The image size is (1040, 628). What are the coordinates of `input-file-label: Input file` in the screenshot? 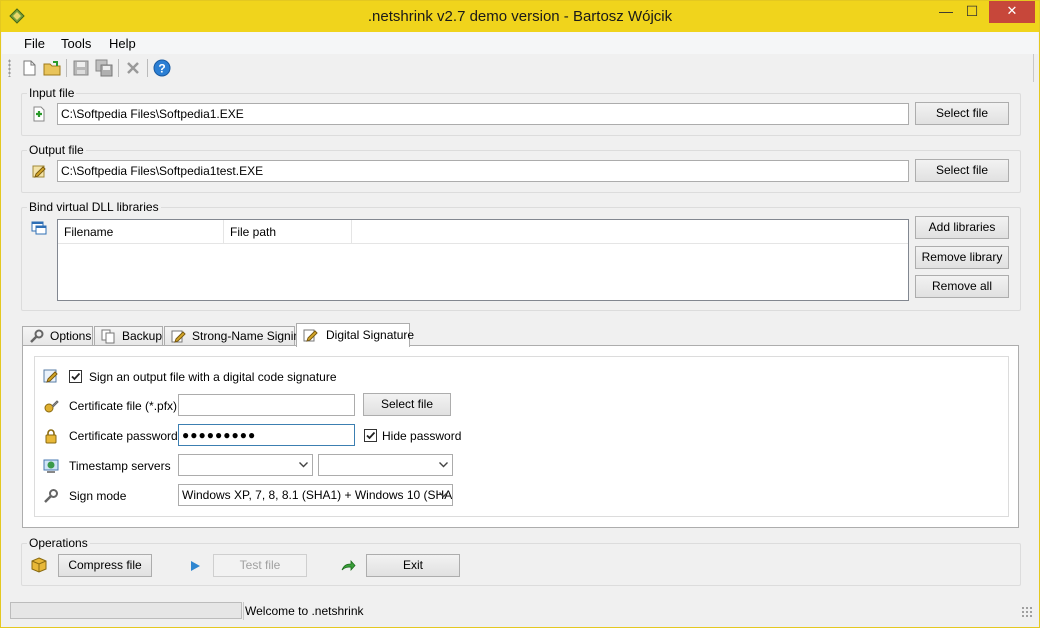 It's located at (52, 93).